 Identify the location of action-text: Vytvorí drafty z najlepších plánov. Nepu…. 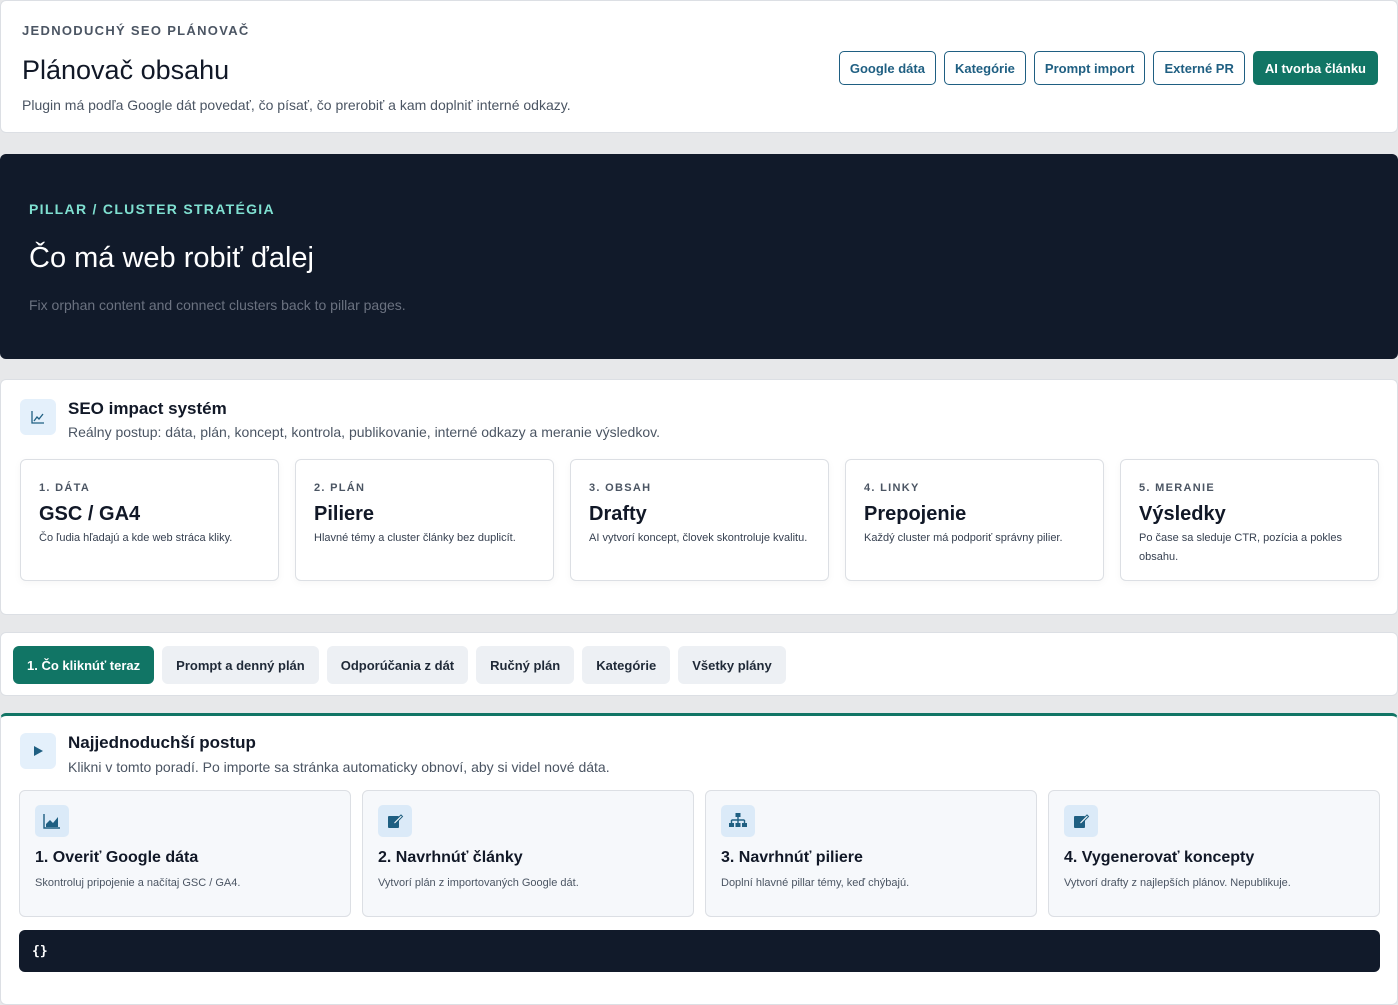
(1177, 883).